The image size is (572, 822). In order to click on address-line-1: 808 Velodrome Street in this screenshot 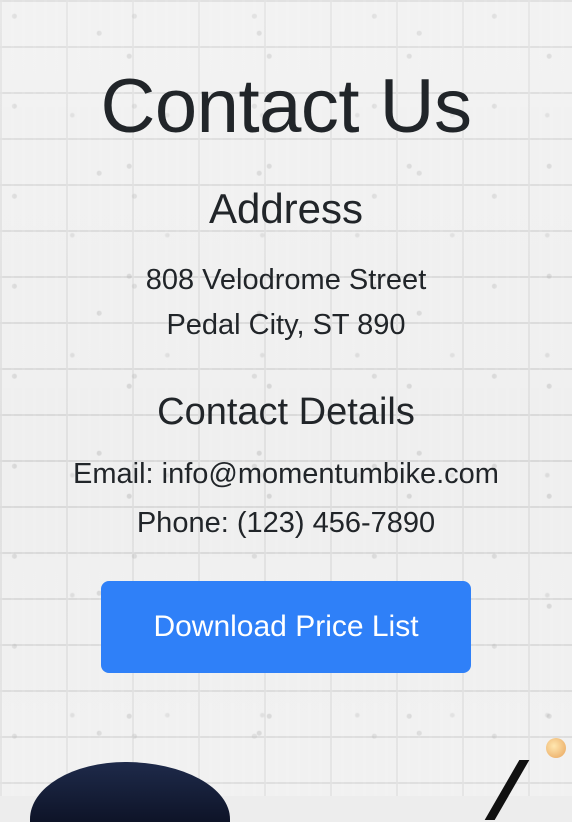, I will do `click(286, 280)`.